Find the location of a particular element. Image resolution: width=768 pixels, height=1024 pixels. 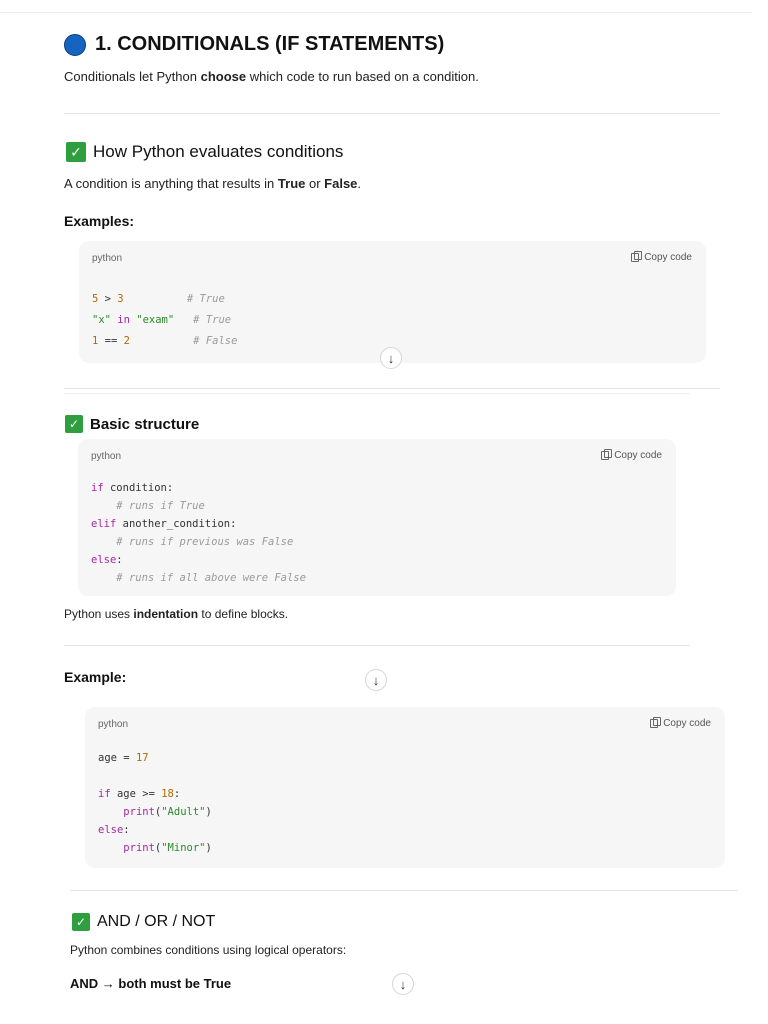

code-token: "x" is located at coordinates (101, 320).